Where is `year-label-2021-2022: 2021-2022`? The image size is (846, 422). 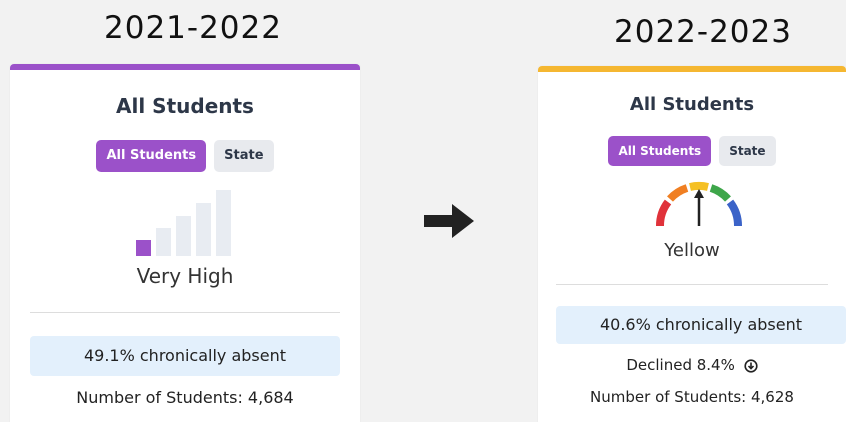
year-label-2021-2022: 2021-2022 is located at coordinates (193, 28).